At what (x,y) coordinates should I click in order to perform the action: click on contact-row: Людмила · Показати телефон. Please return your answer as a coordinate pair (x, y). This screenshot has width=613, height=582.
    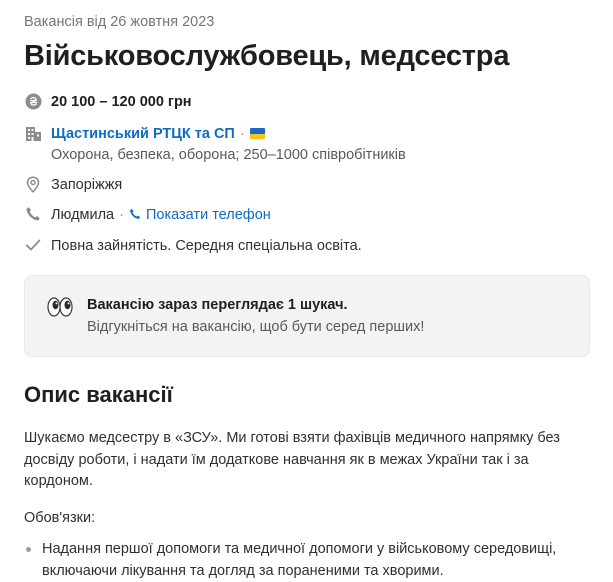
    Looking at the image, I should click on (147, 215).